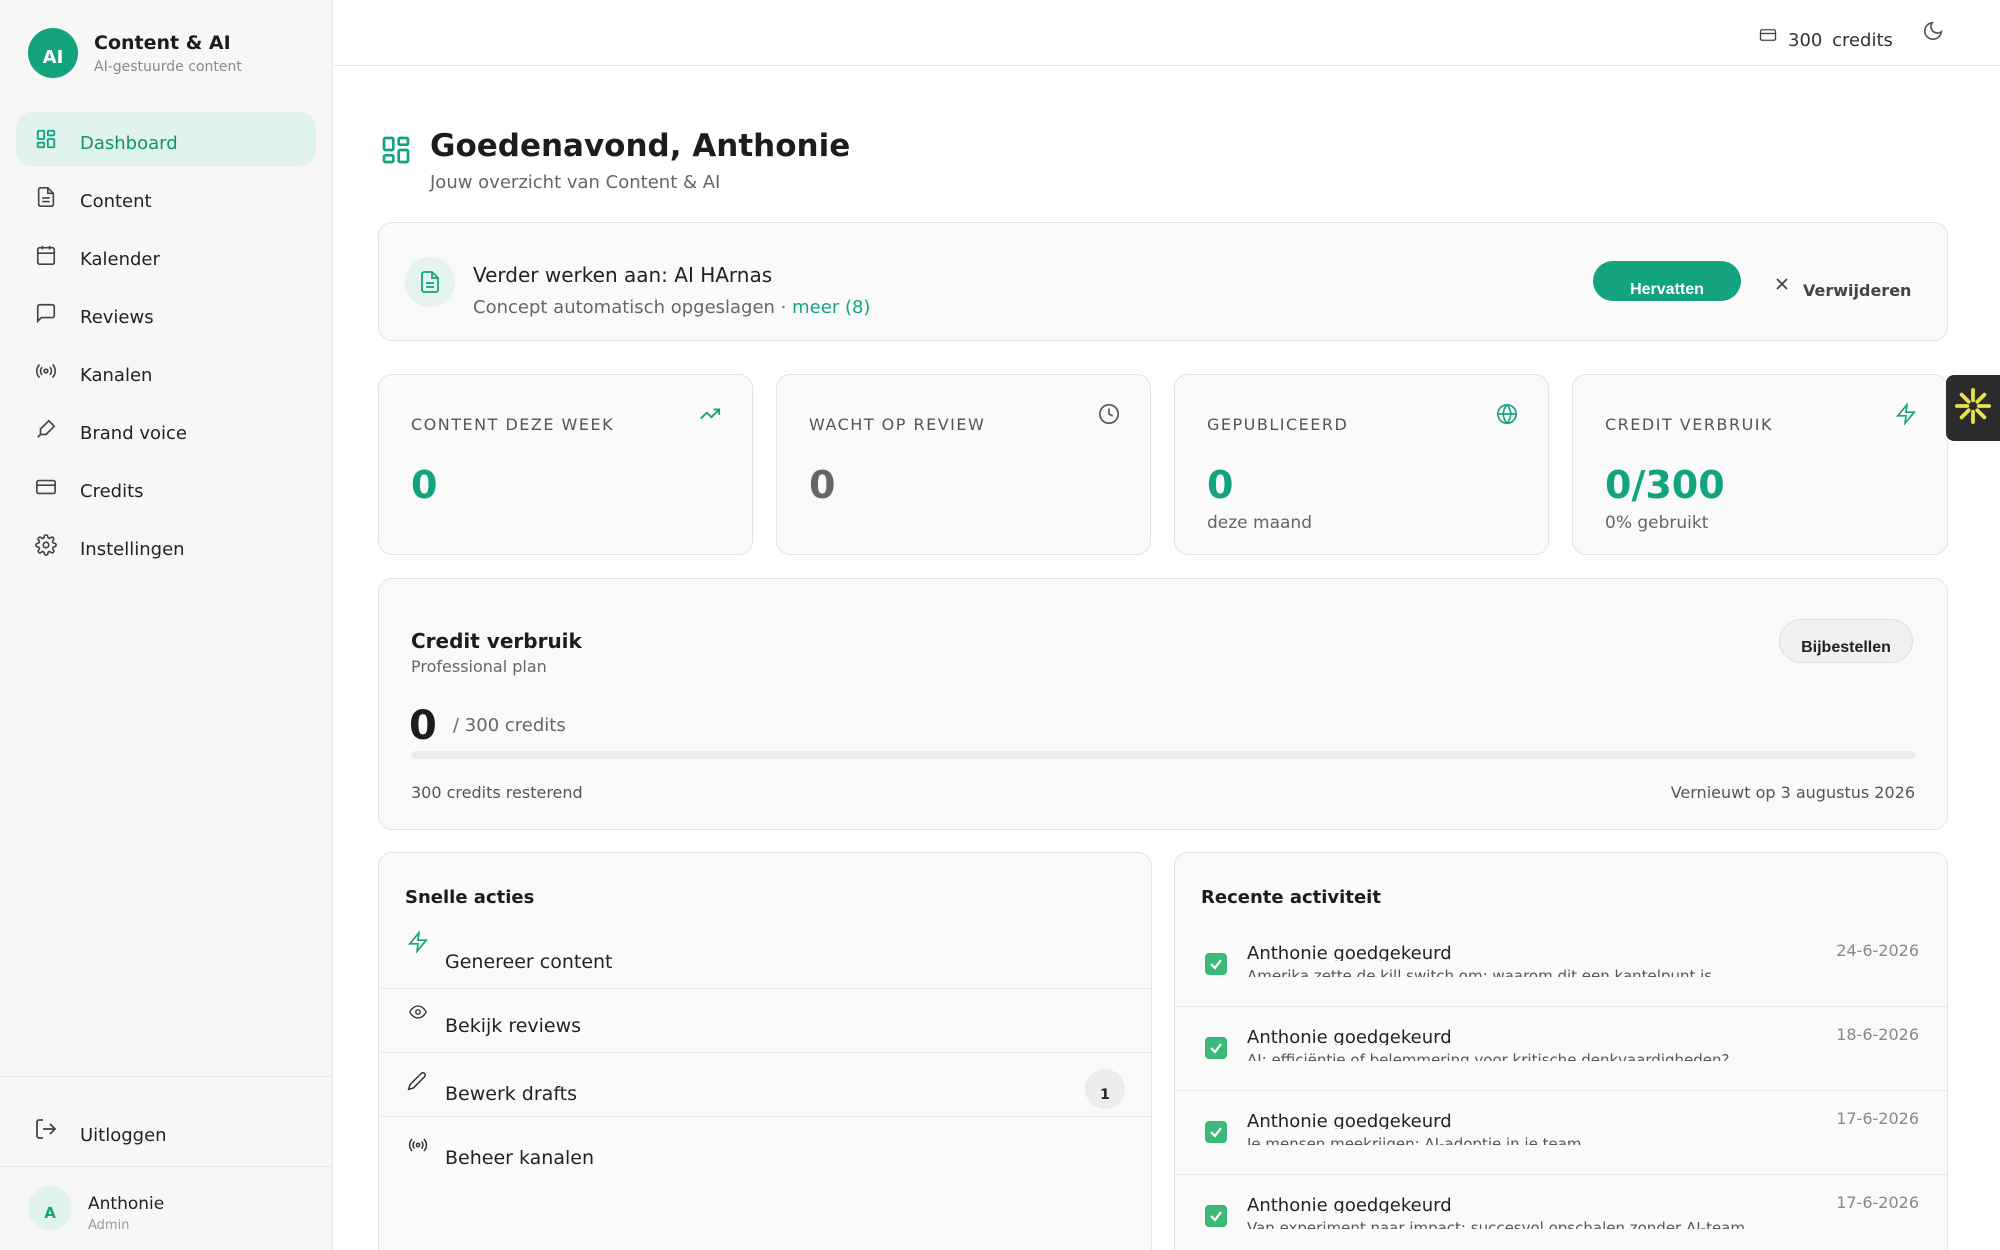 This screenshot has width=2000, height=1250. What do you see at coordinates (117, 317) in the screenshot?
I see `sidebar-item-label: Reviews` at bounding box center [117, 317].